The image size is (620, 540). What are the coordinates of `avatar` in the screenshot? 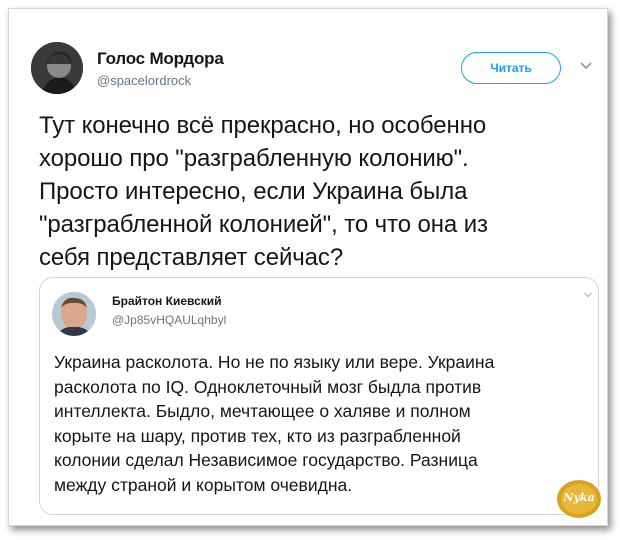 It's located at (57, 68).